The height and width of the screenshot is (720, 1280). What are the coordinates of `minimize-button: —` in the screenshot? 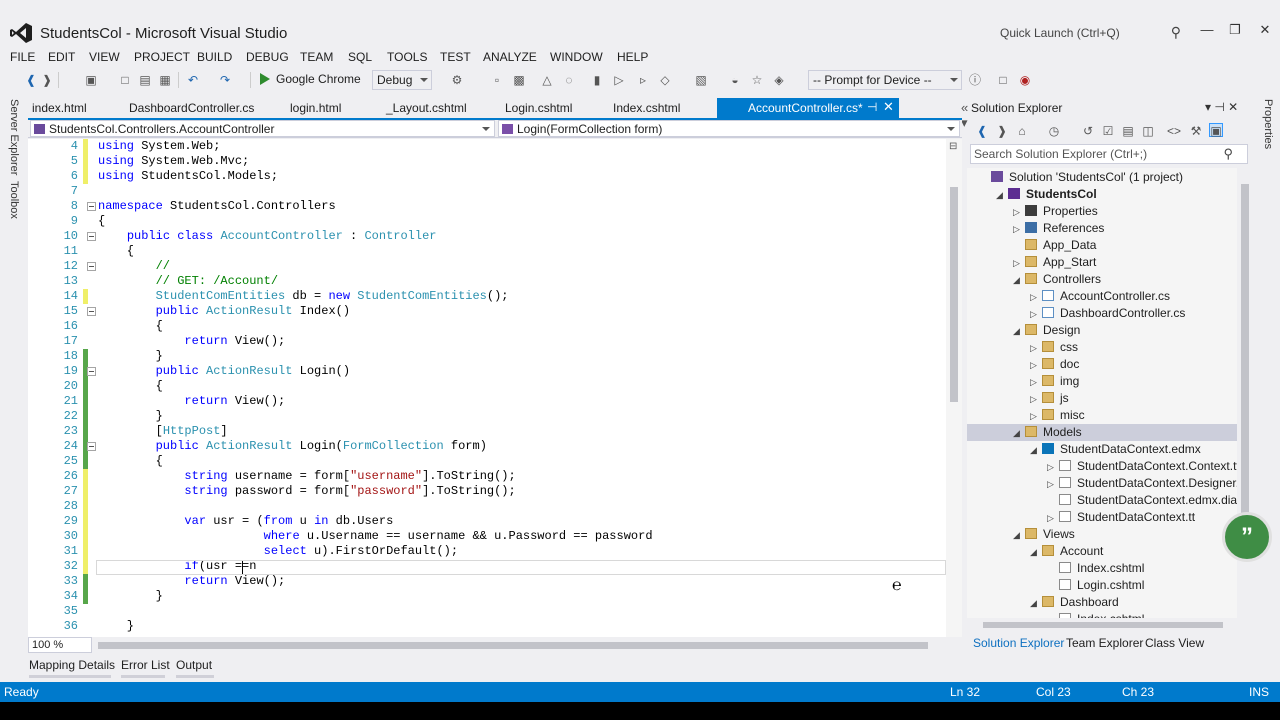 It's located at (1207, 32).